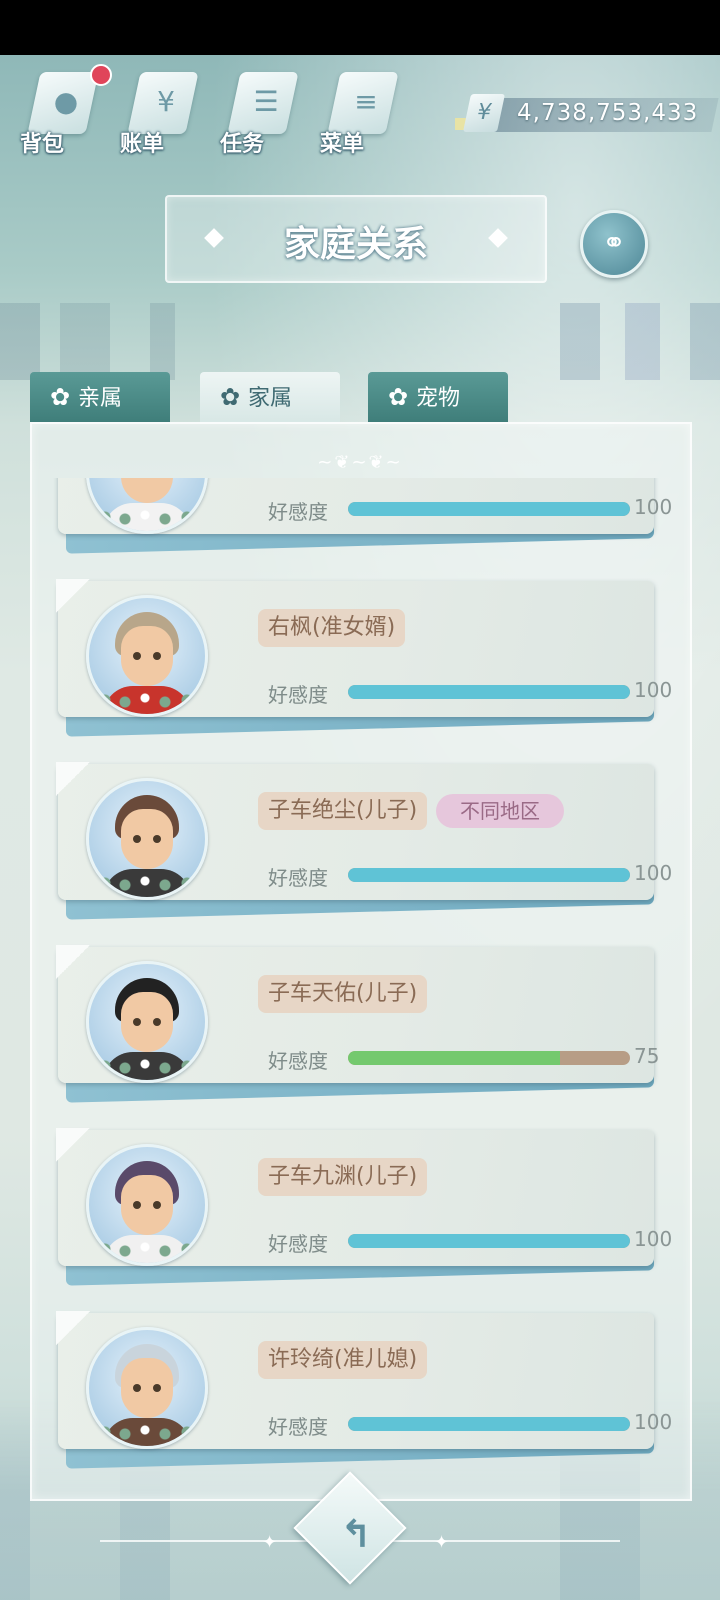  Describe the element at coordinates (66, 101) in the screenshot. I see `bag-icon: ●` at that location.